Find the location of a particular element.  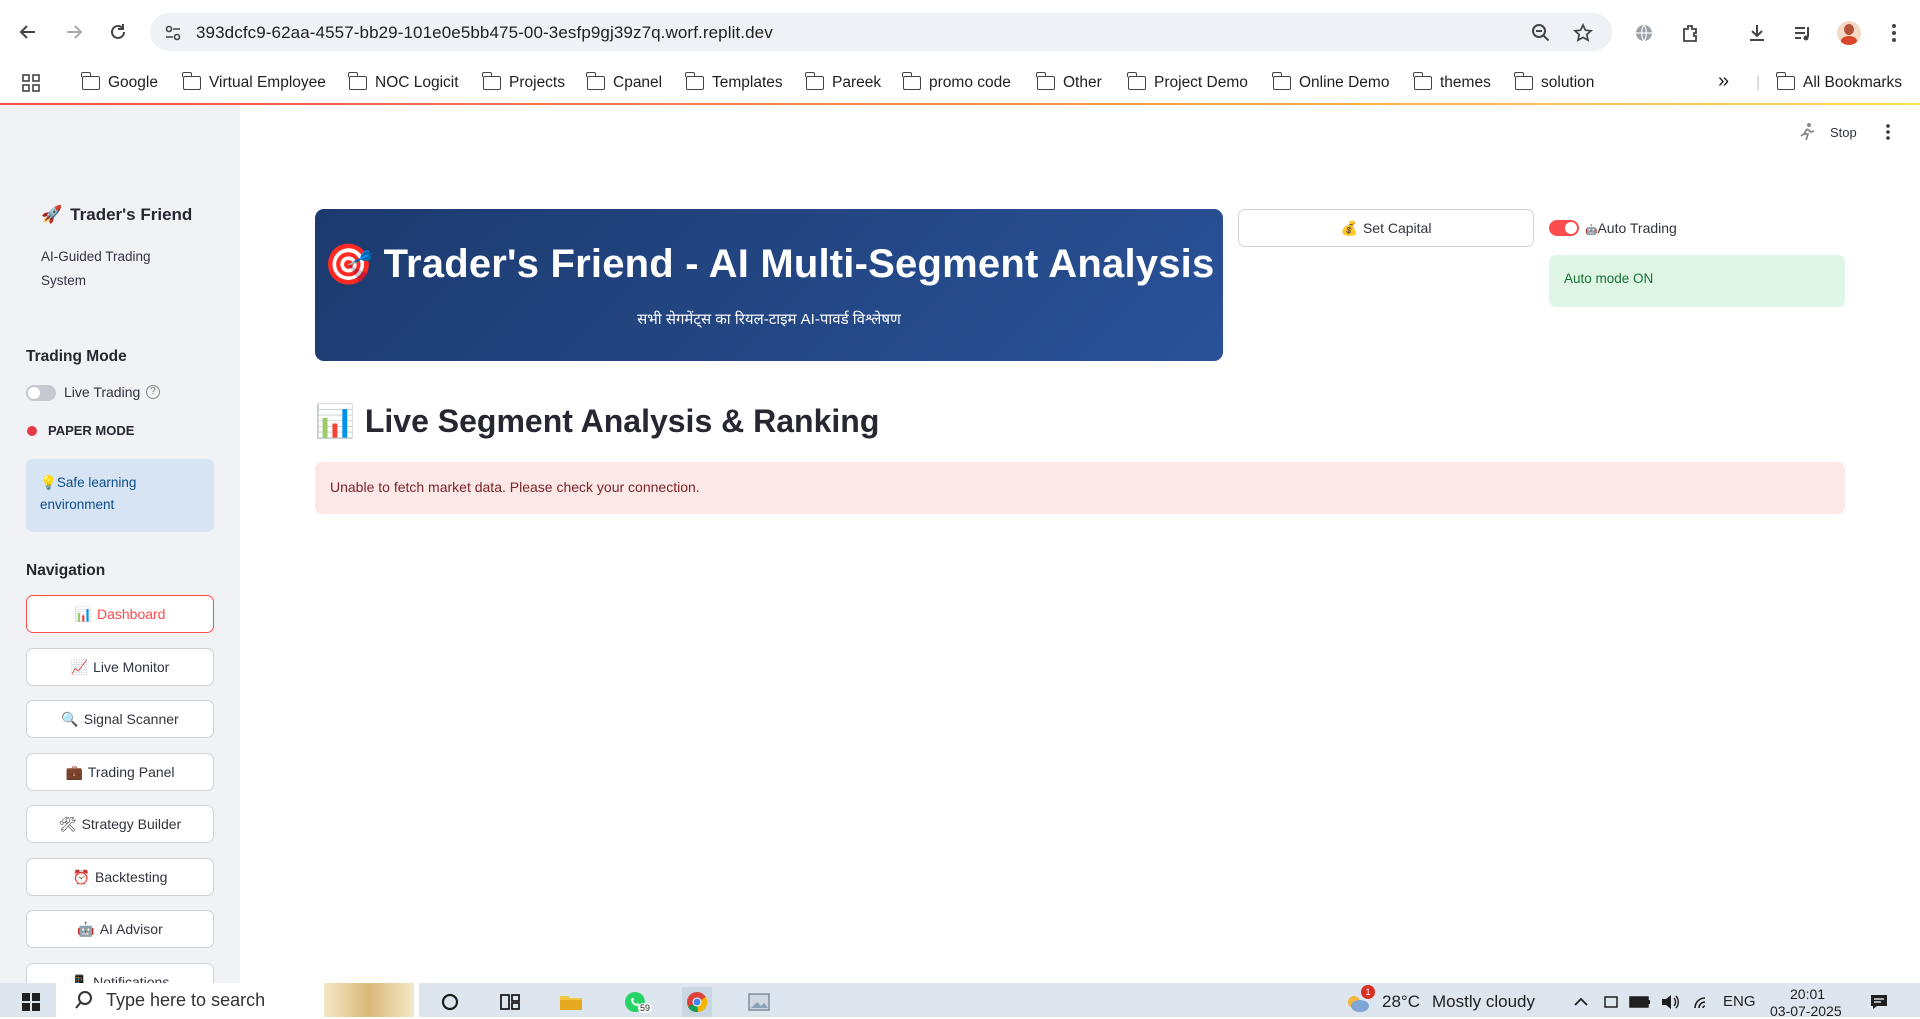

nav-trading-panel-button: 💼 Trading Panel is located at coordinates (120, 772).